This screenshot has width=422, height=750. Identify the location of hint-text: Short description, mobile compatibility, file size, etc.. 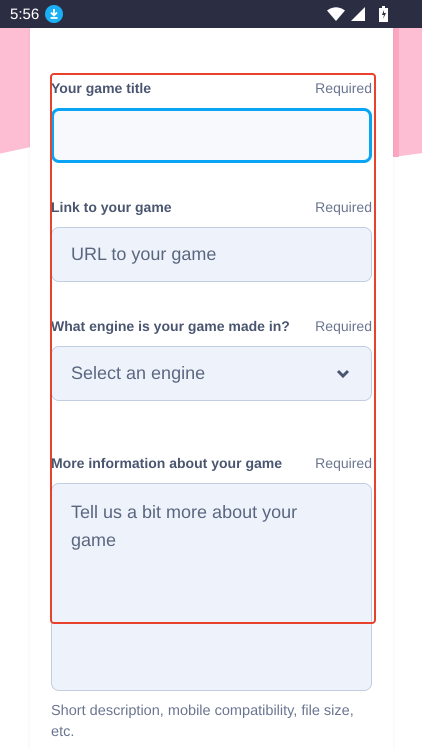
(203, 722).